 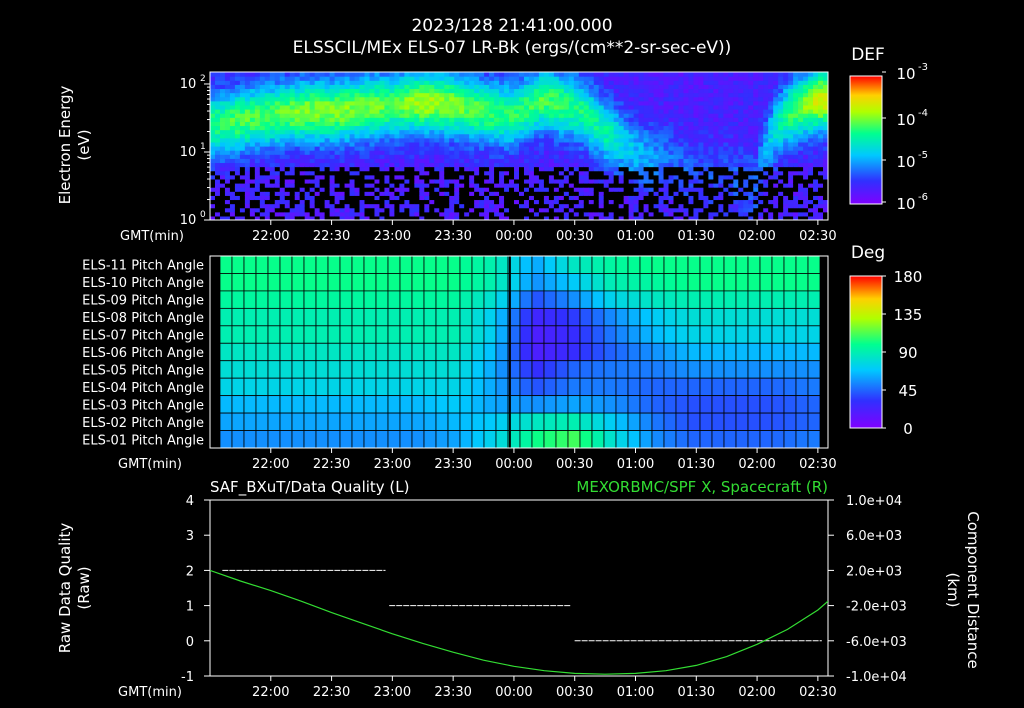 I want to click on energy-axis-label-line1: Electron Energy, so click(x=65, y=144).